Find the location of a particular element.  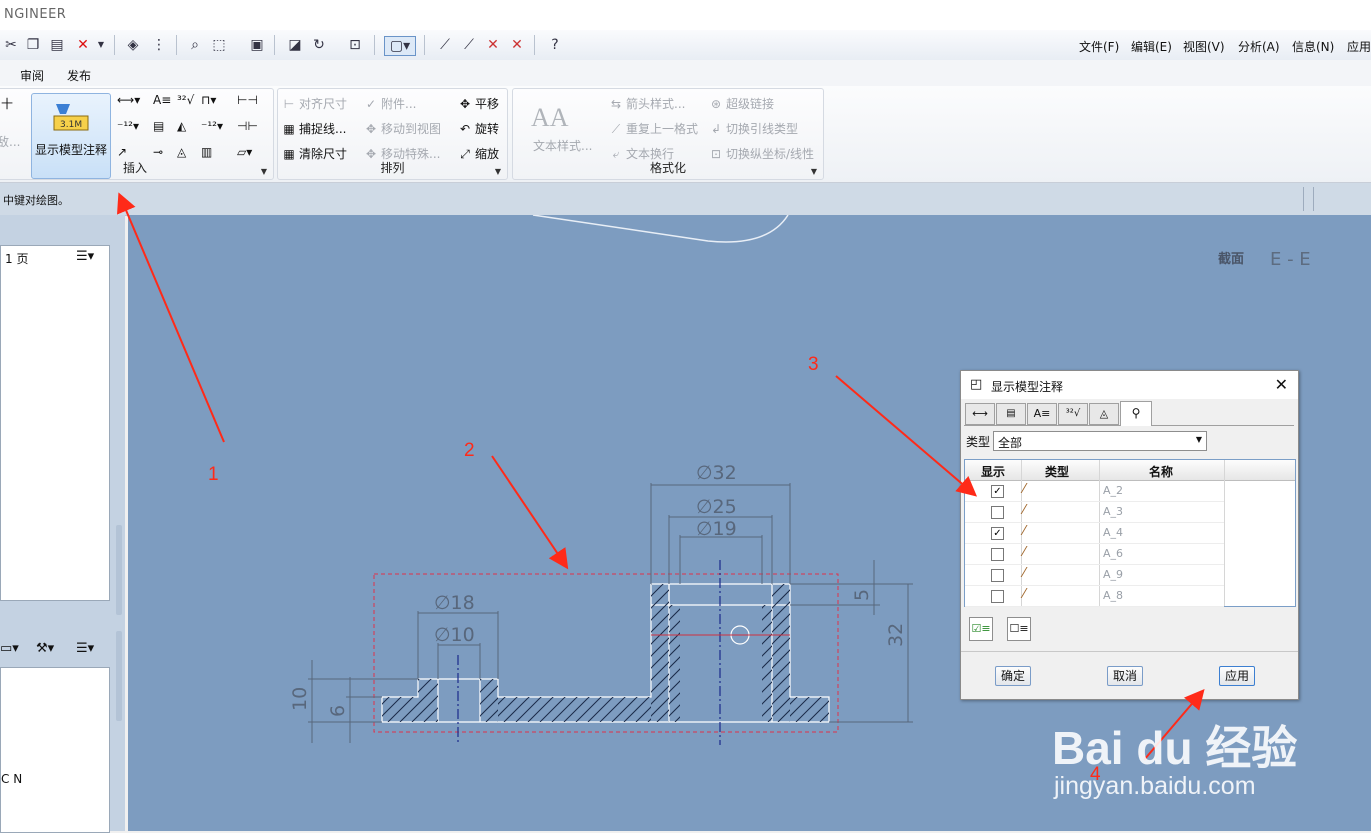

datum-target-icon: ⊢⊣ is located at coordinates (247, 100).